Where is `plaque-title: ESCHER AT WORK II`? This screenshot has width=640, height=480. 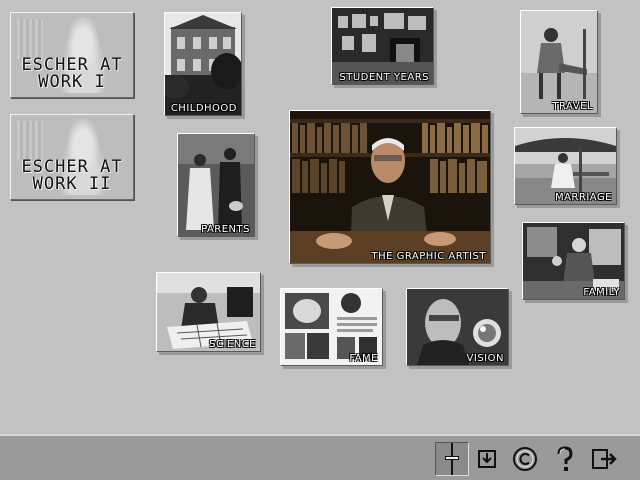 plaque-title: ESCHER AT WORK II is located at coordinates (72, 175).